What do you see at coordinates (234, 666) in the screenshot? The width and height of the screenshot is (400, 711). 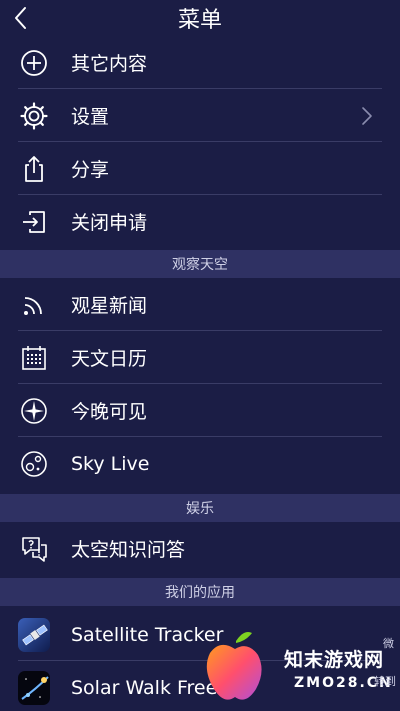 I see `apple-logo-icon` at bounding box center [234, 666].